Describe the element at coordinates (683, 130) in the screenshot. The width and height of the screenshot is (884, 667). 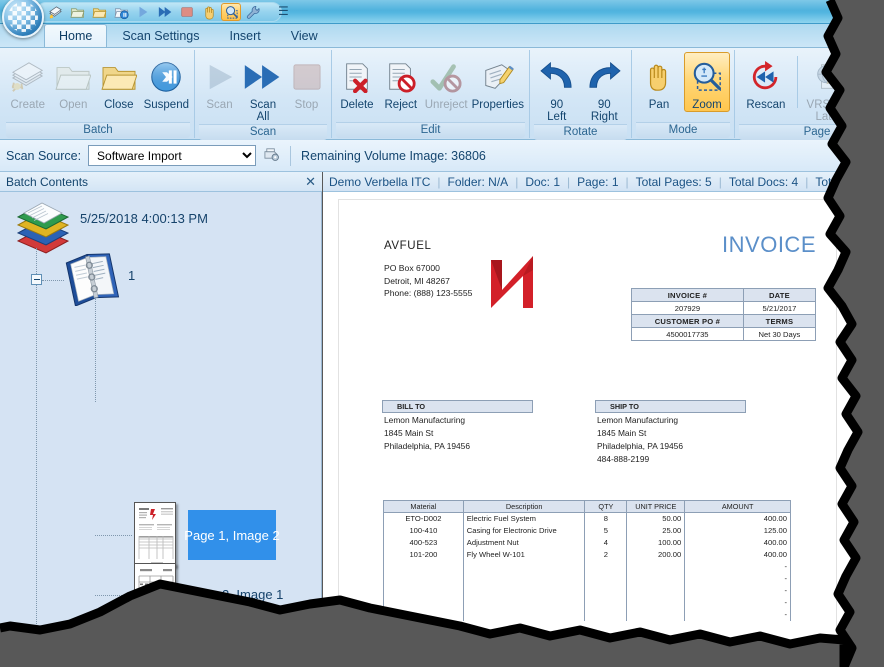
I see `ribbon-group-mode-label: Mode` at that location.